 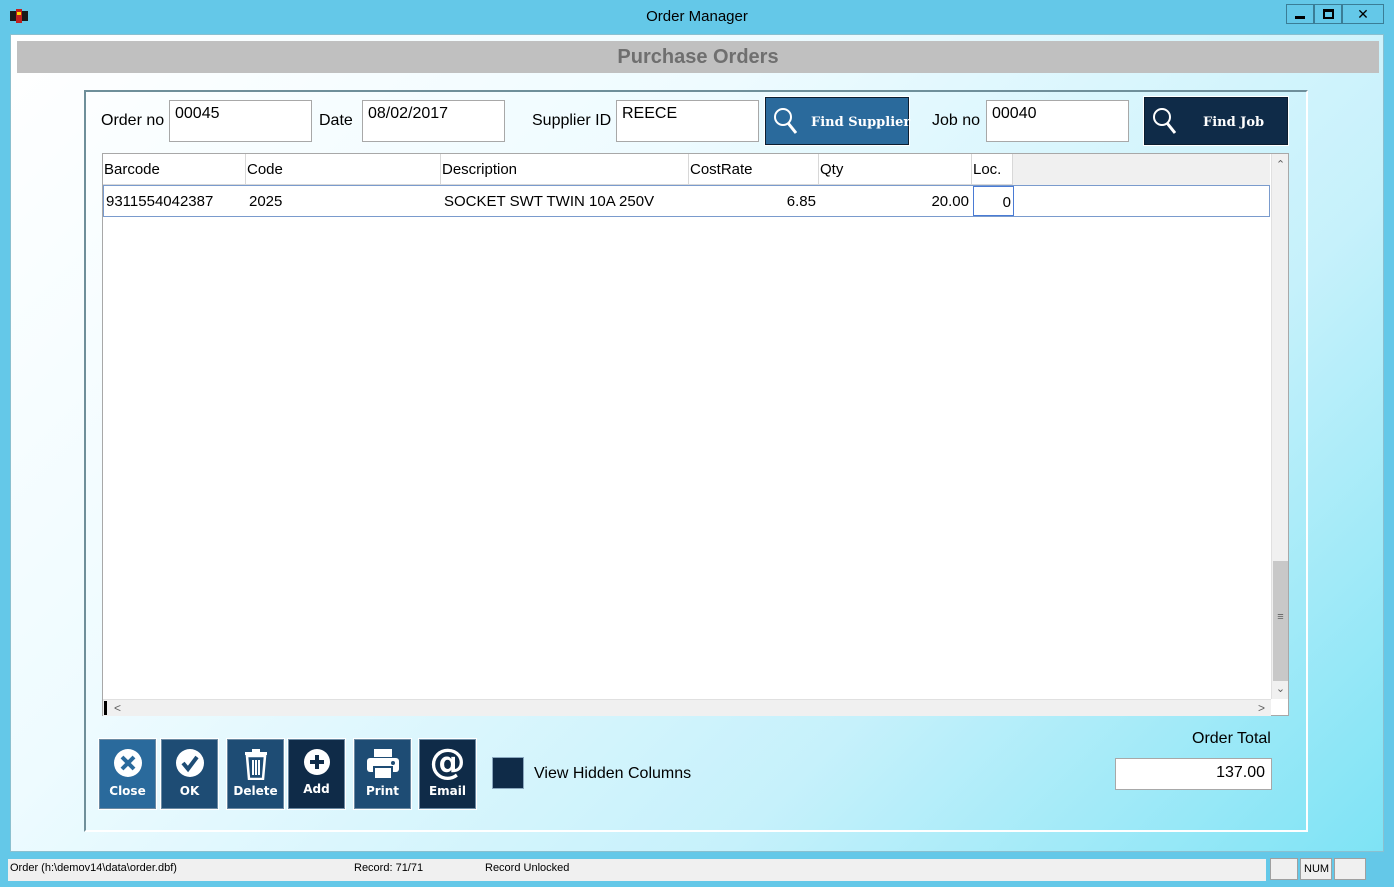 What do you see at coordinates (992, 169) in the screenshot?
I see `column-header-loc: Loc.` at bounding box center [992, 169].